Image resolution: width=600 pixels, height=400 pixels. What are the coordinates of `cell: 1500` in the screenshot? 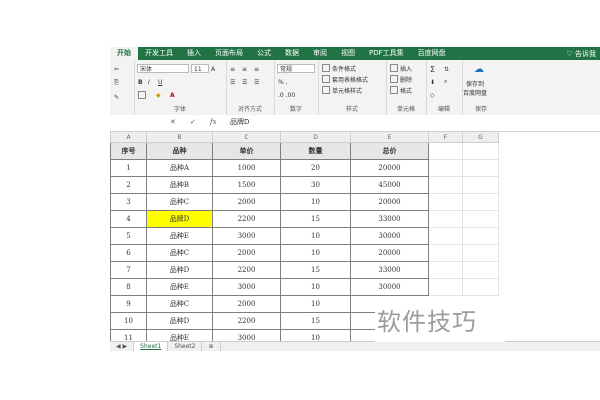 It's located at (246, 185).